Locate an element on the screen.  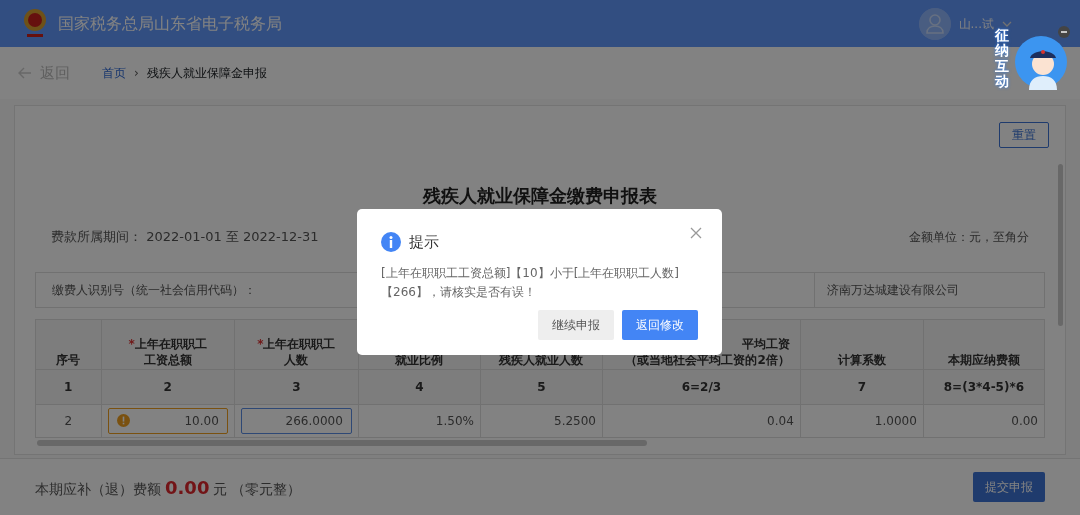
column-header: 本期应纳费额 is located at coordinates (984, 344).